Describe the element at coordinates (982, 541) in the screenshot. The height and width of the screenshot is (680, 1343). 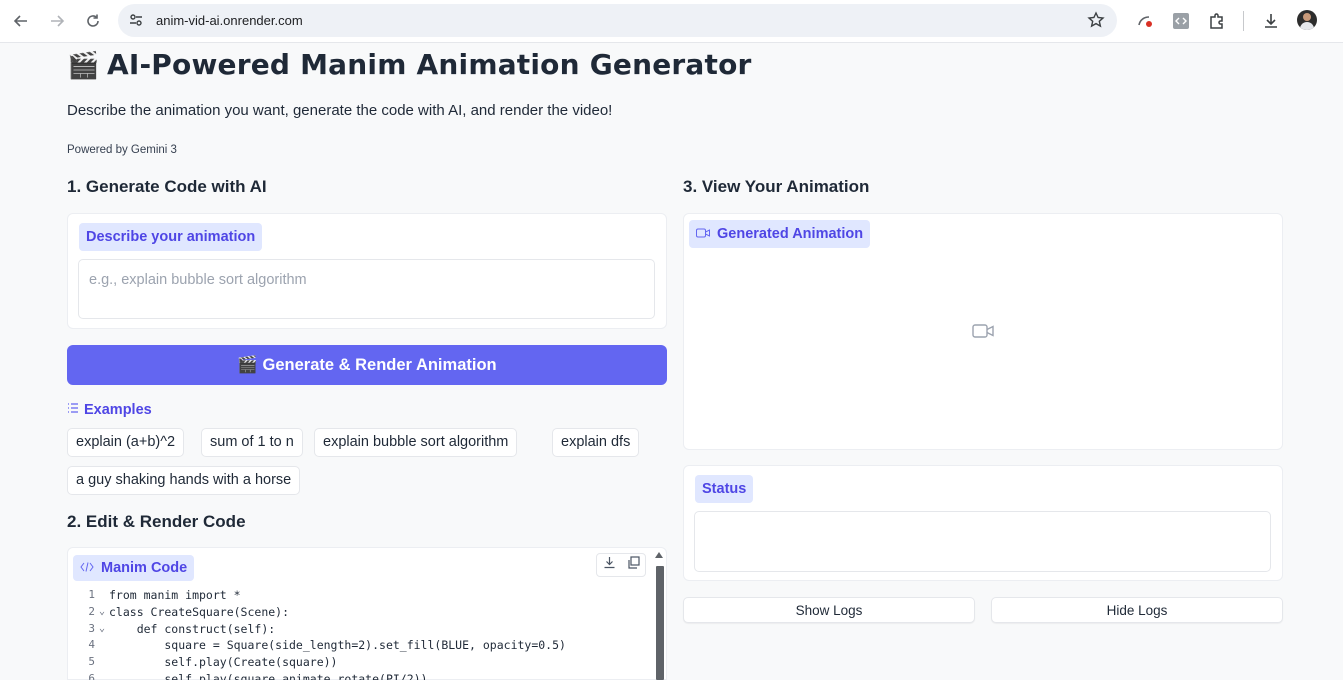
I see `status-output` at that location.